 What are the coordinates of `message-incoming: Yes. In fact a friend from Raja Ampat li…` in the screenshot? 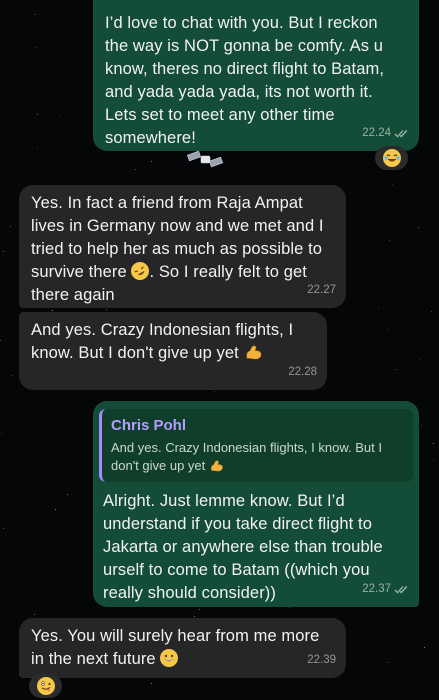 It's located at (182, 246).